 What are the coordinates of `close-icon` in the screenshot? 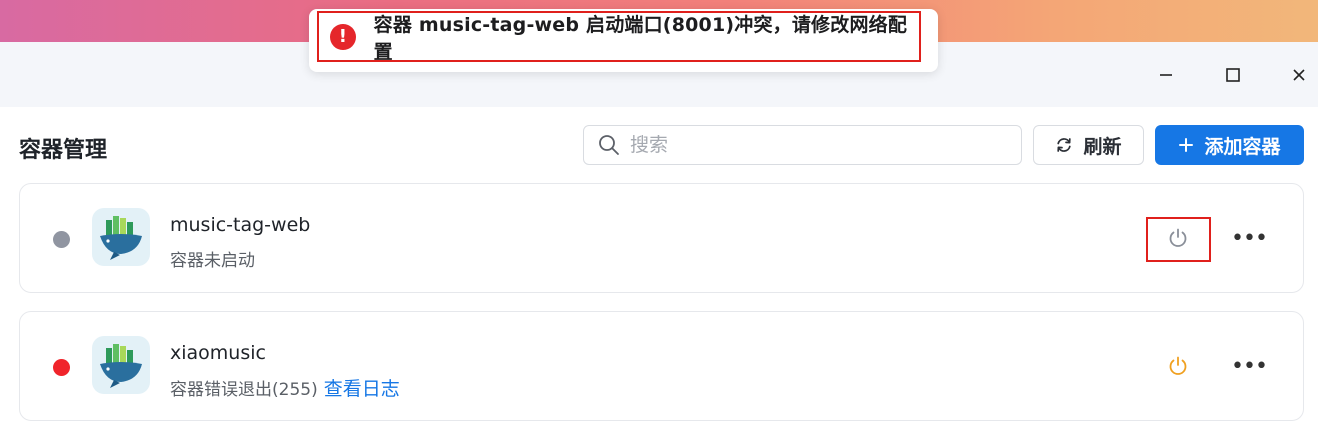 It's located at (1299, 75).